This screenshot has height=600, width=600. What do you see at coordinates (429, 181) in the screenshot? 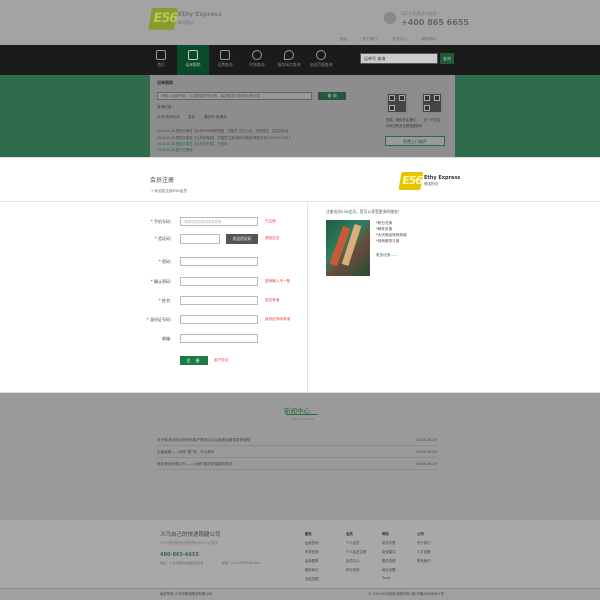
I see `register-logo: E56 Ethy Express 联强物流` at bounding box center [429, 181].